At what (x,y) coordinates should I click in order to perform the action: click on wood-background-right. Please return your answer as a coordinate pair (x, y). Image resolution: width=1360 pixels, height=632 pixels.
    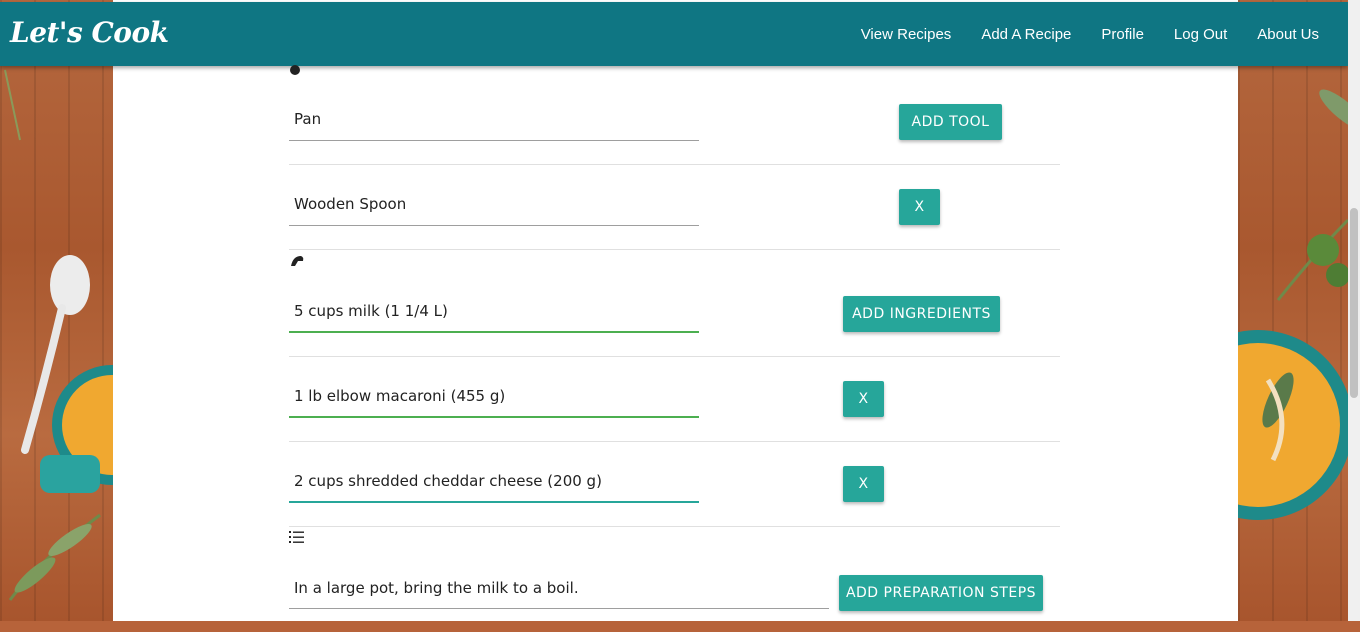
    Looking at the image, I should click on (1261, 310).